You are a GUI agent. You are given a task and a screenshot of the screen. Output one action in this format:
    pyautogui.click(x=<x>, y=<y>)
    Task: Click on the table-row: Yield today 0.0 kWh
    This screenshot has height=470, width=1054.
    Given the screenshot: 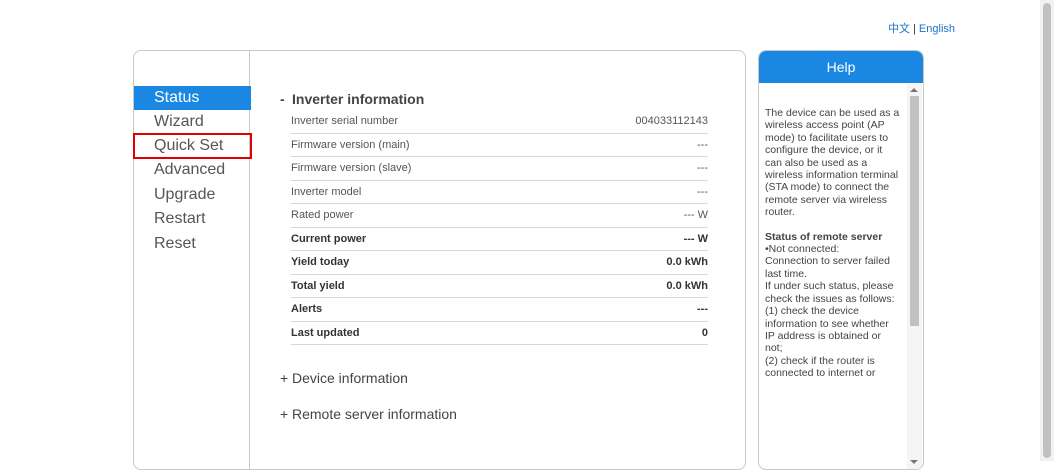 What is the action you would take?
    pyautogui.click(x=499, y=263)
    